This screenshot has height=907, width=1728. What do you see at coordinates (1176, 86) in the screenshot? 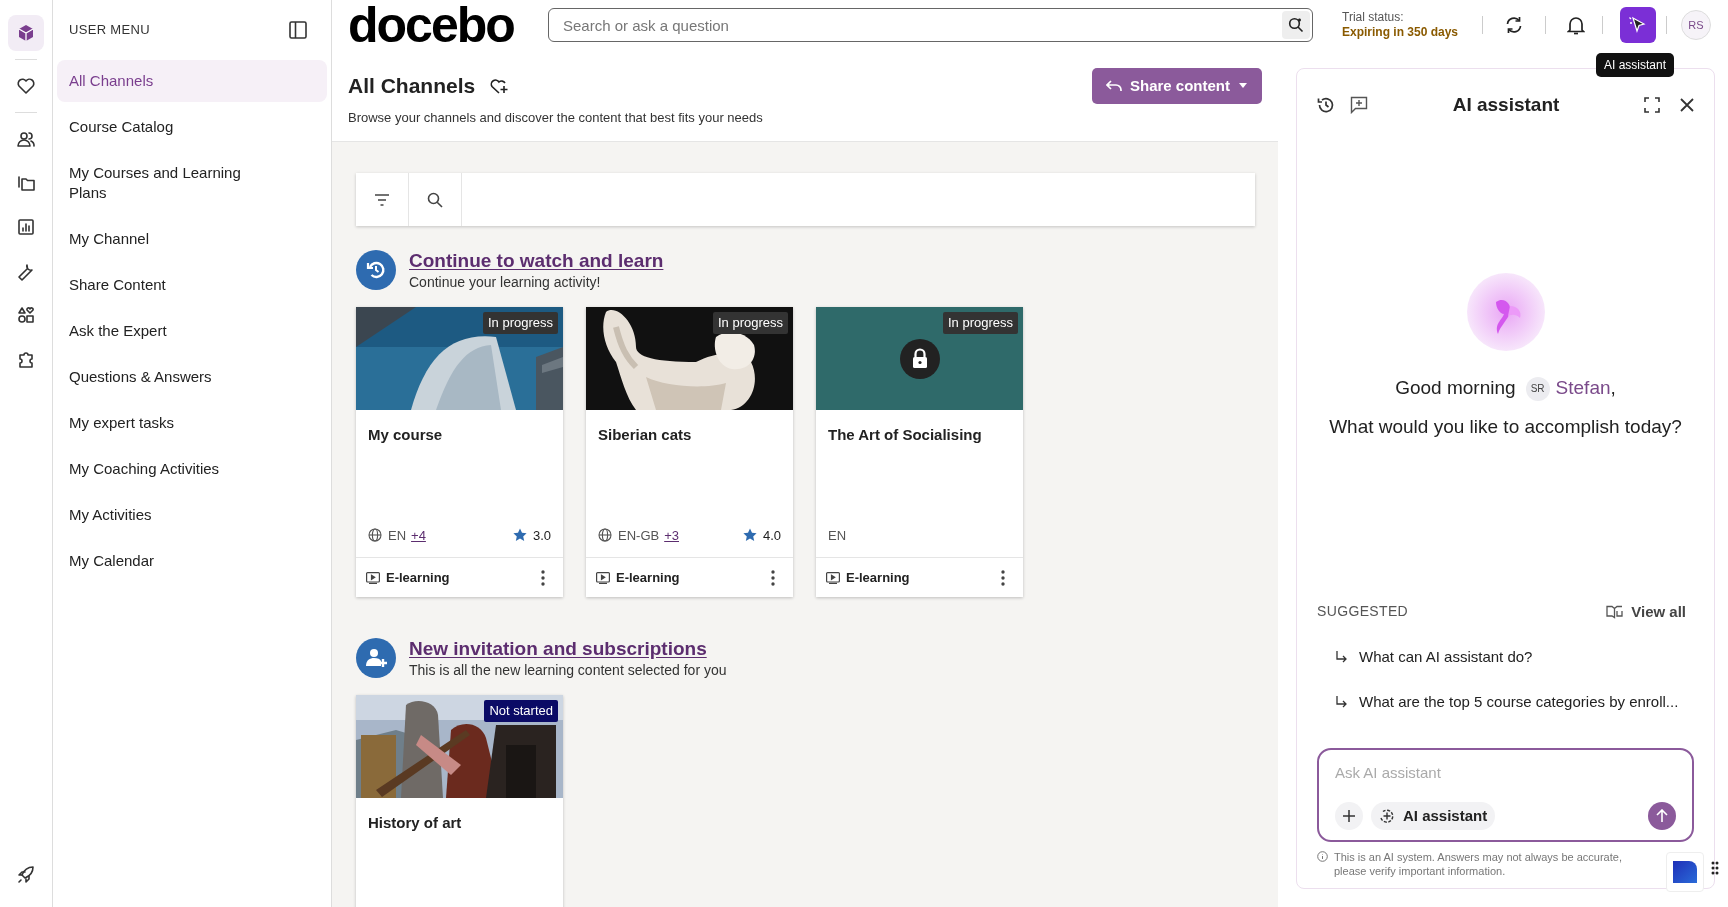
I see `share-content-button: Share content` at bounding box center [1176, 86].